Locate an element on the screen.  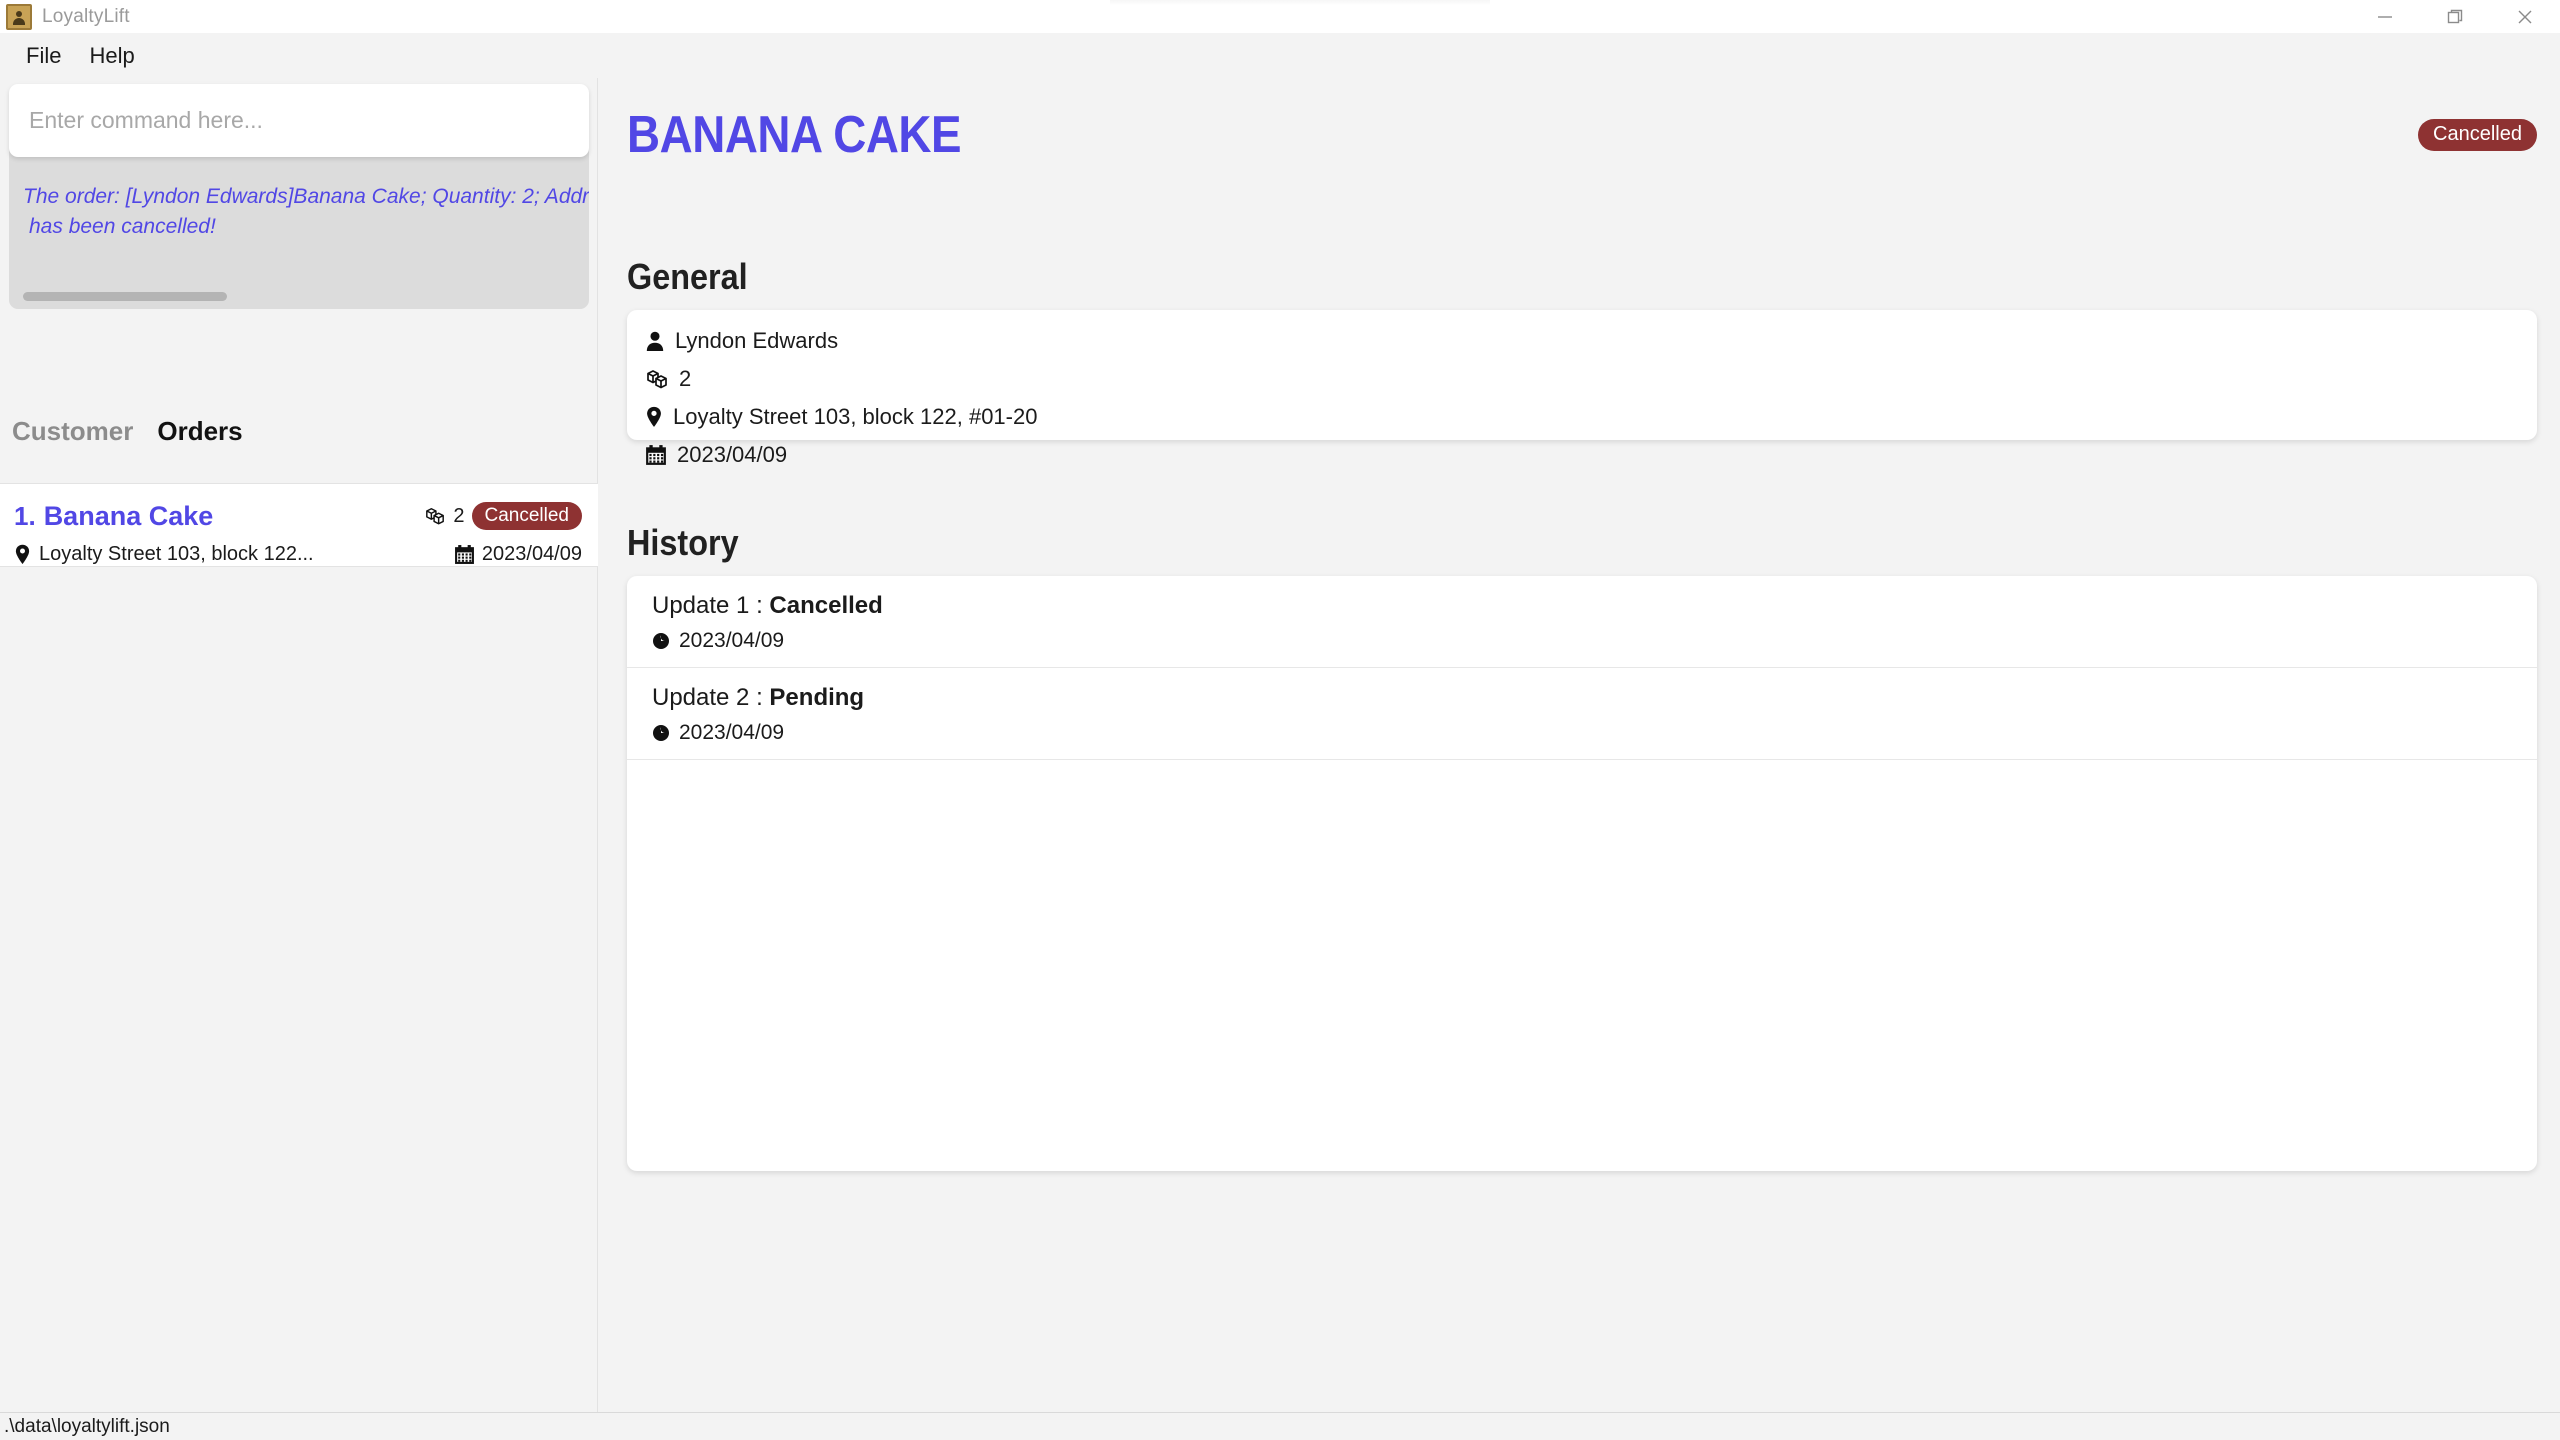
general-row-date: 2023/04/09 is located at coordinates (1591, 455).